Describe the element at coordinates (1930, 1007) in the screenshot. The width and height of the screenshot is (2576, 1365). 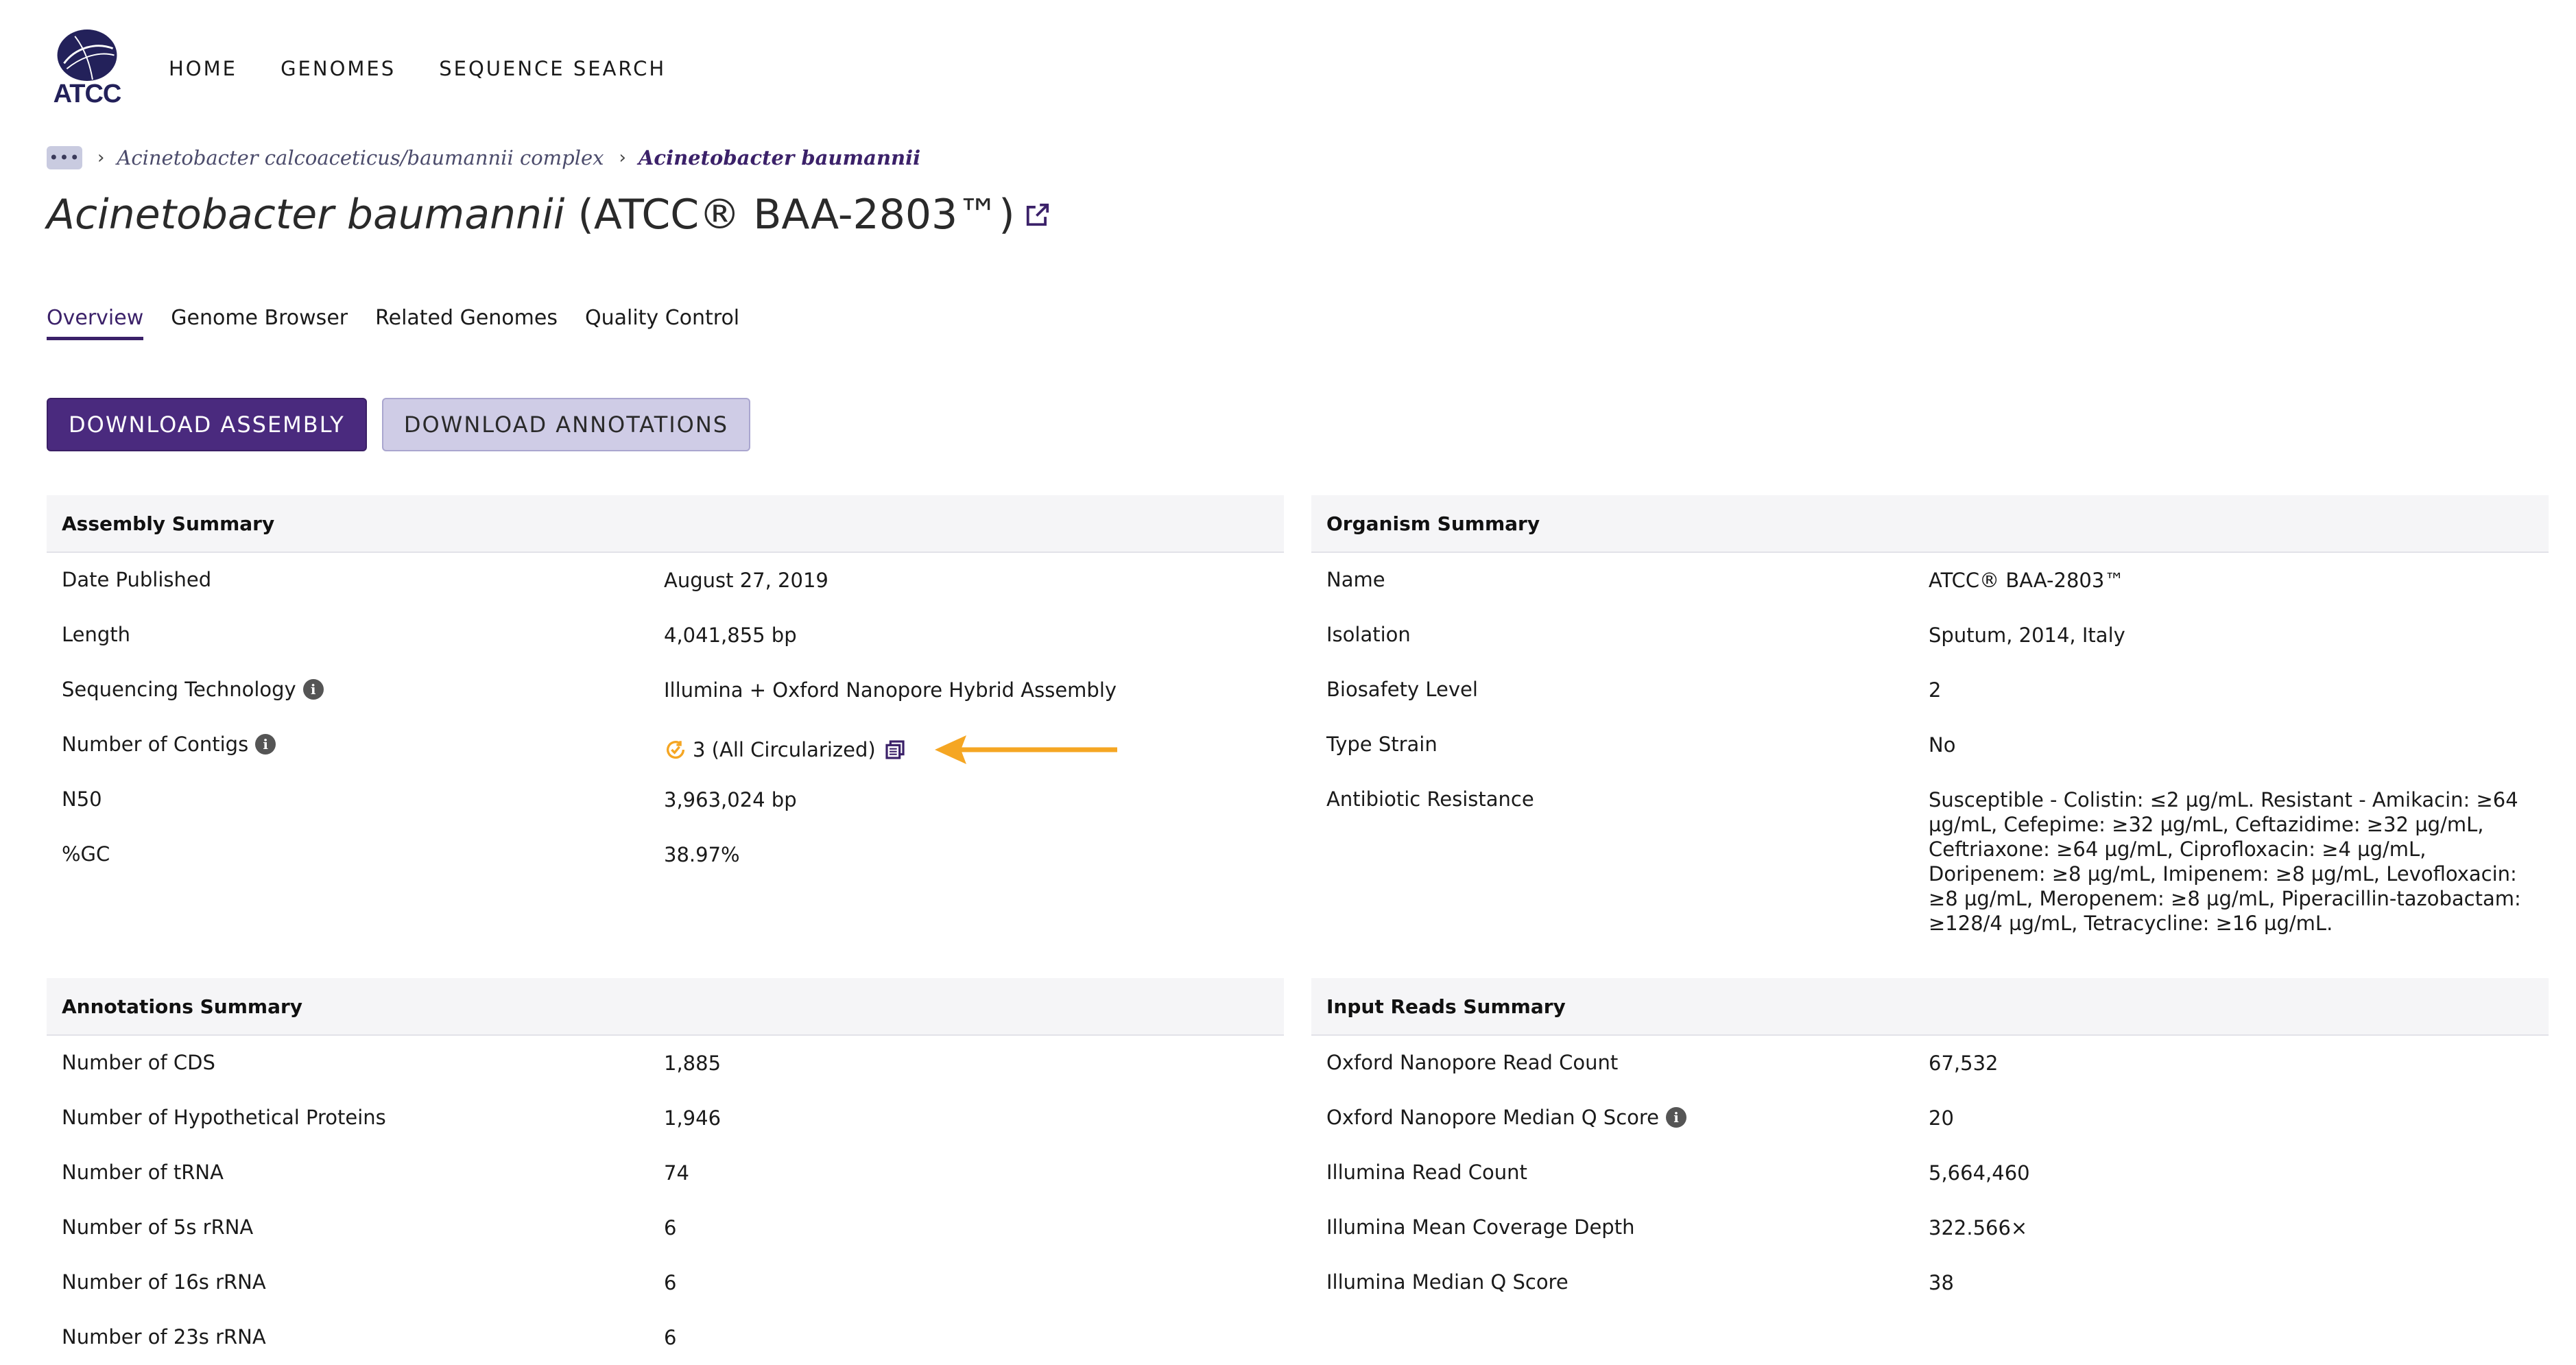
I see `input-reads-summary-title: Input Reads Summary` at that location.